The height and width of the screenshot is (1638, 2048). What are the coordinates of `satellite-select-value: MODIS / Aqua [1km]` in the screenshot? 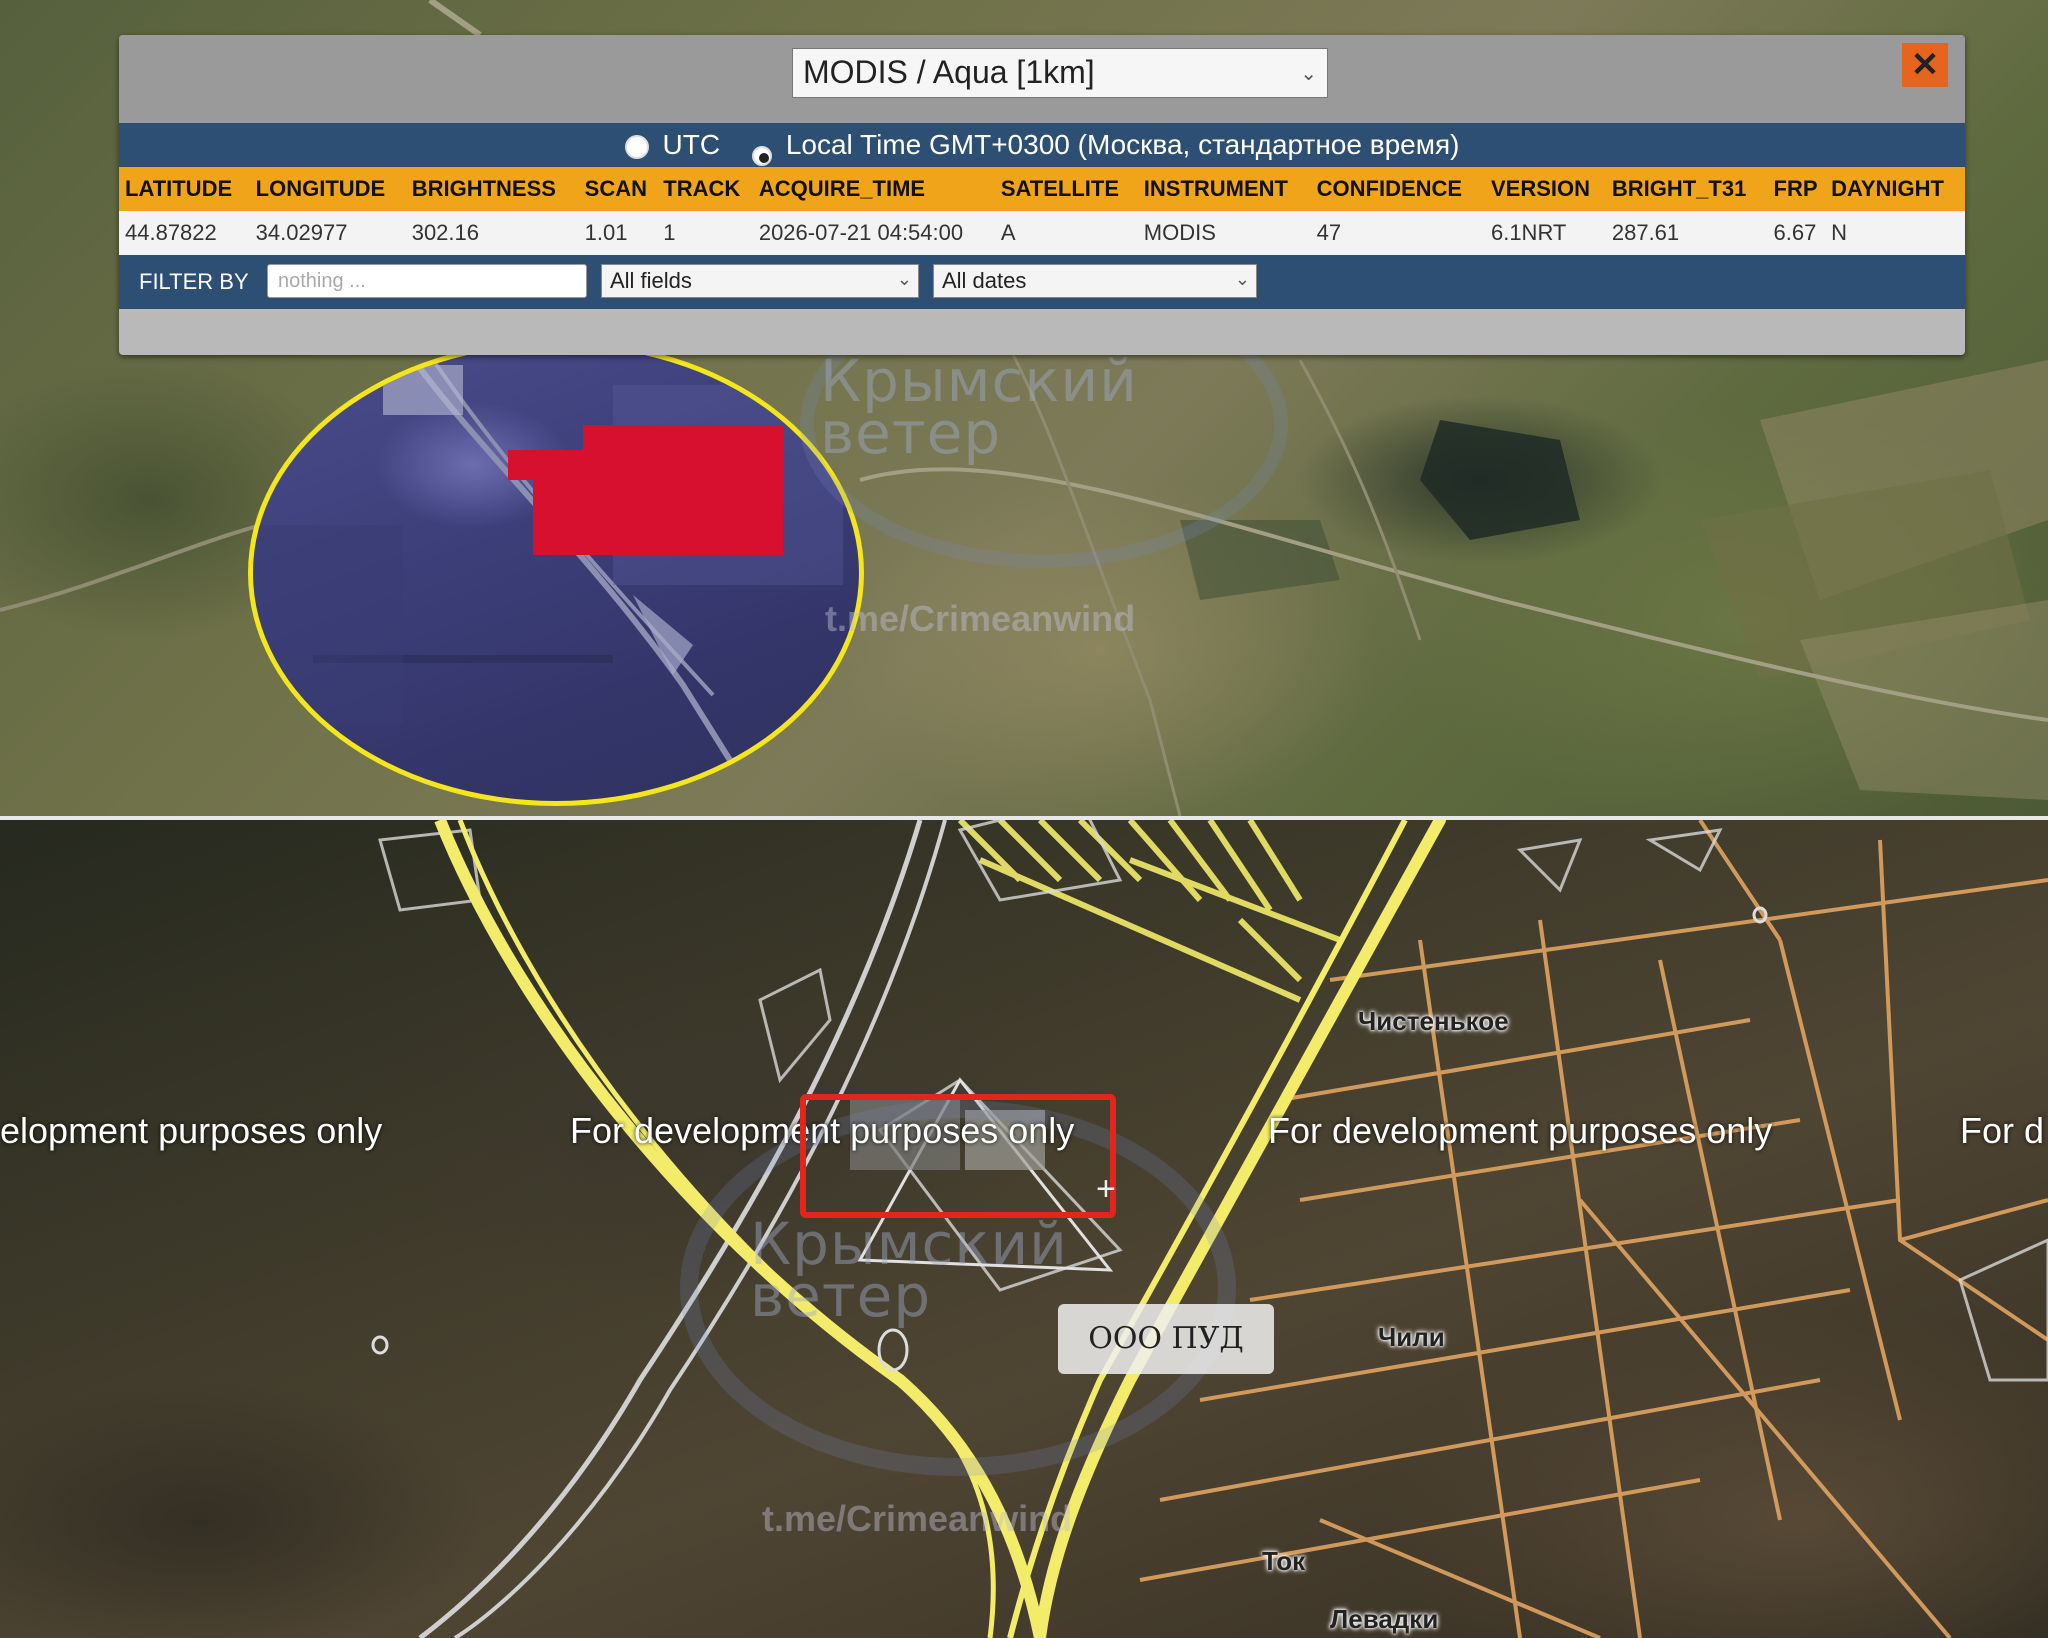 It's located at (949, 72).